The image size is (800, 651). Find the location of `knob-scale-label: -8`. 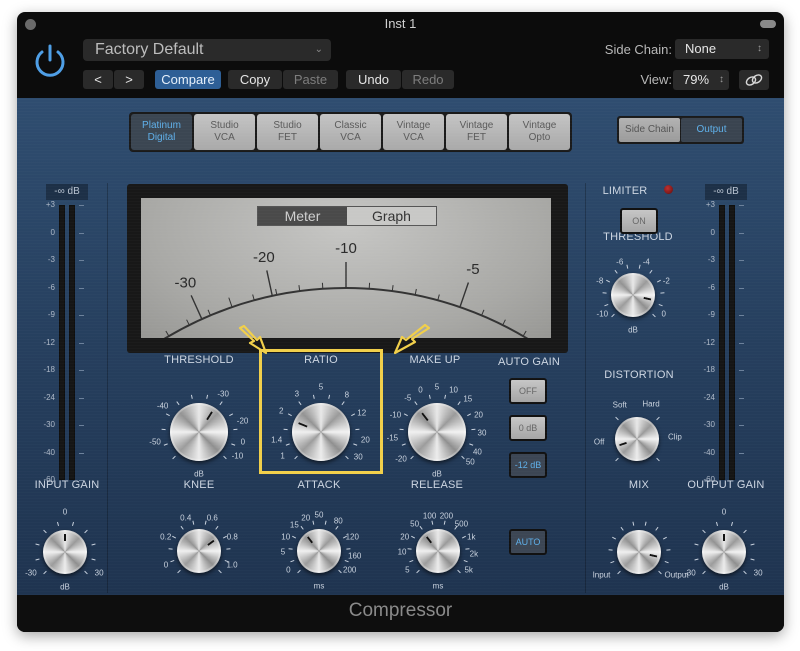

knob-scale-label: -8 is located at coordinates (600, 281).